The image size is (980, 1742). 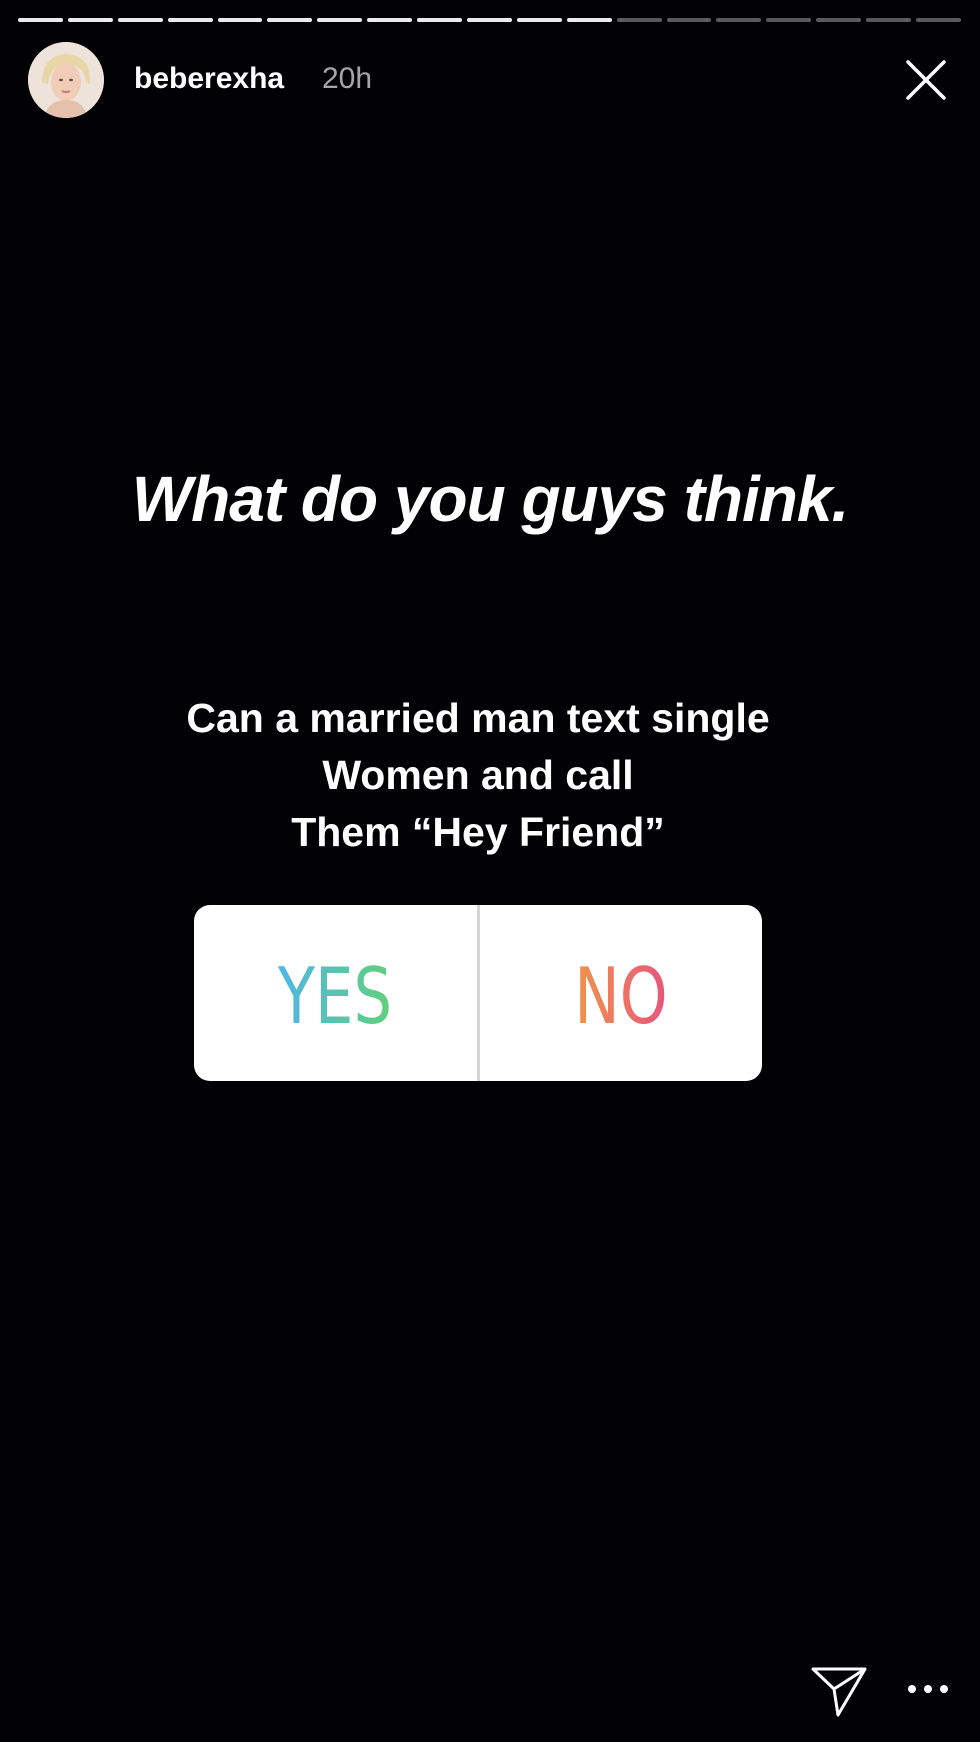 I want to click on svg-text: NO, so click(x=620, y=995).